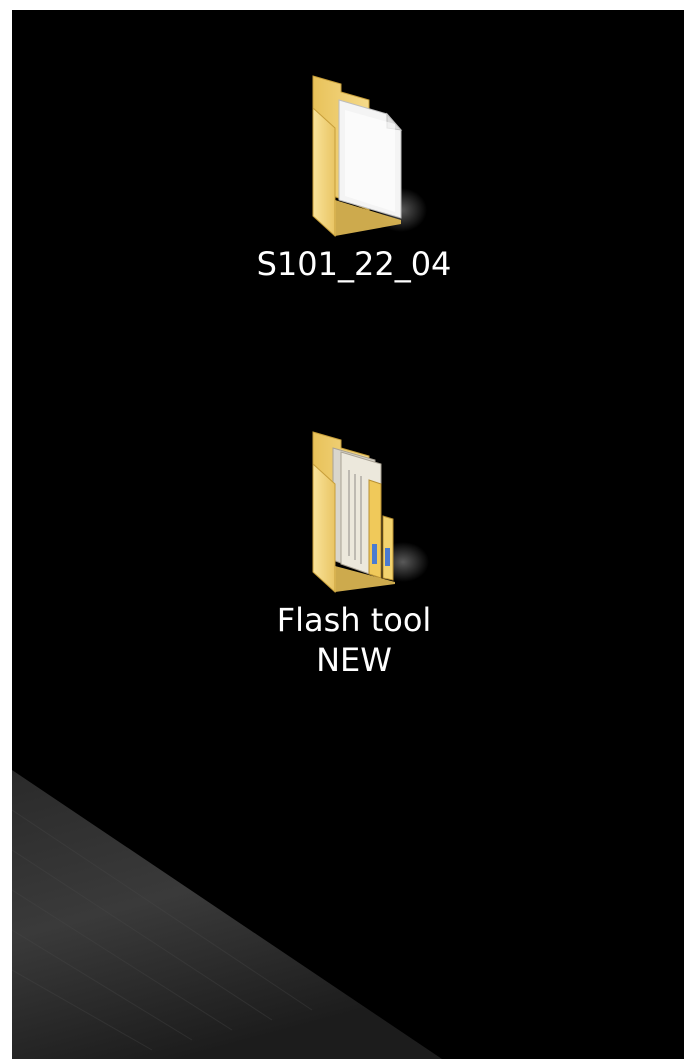 The width and height of the screenshot is (684, 1059). Describe the element at coordinates (370, 512) in the screenshot. I see `folder-with-files-icon` at that location.